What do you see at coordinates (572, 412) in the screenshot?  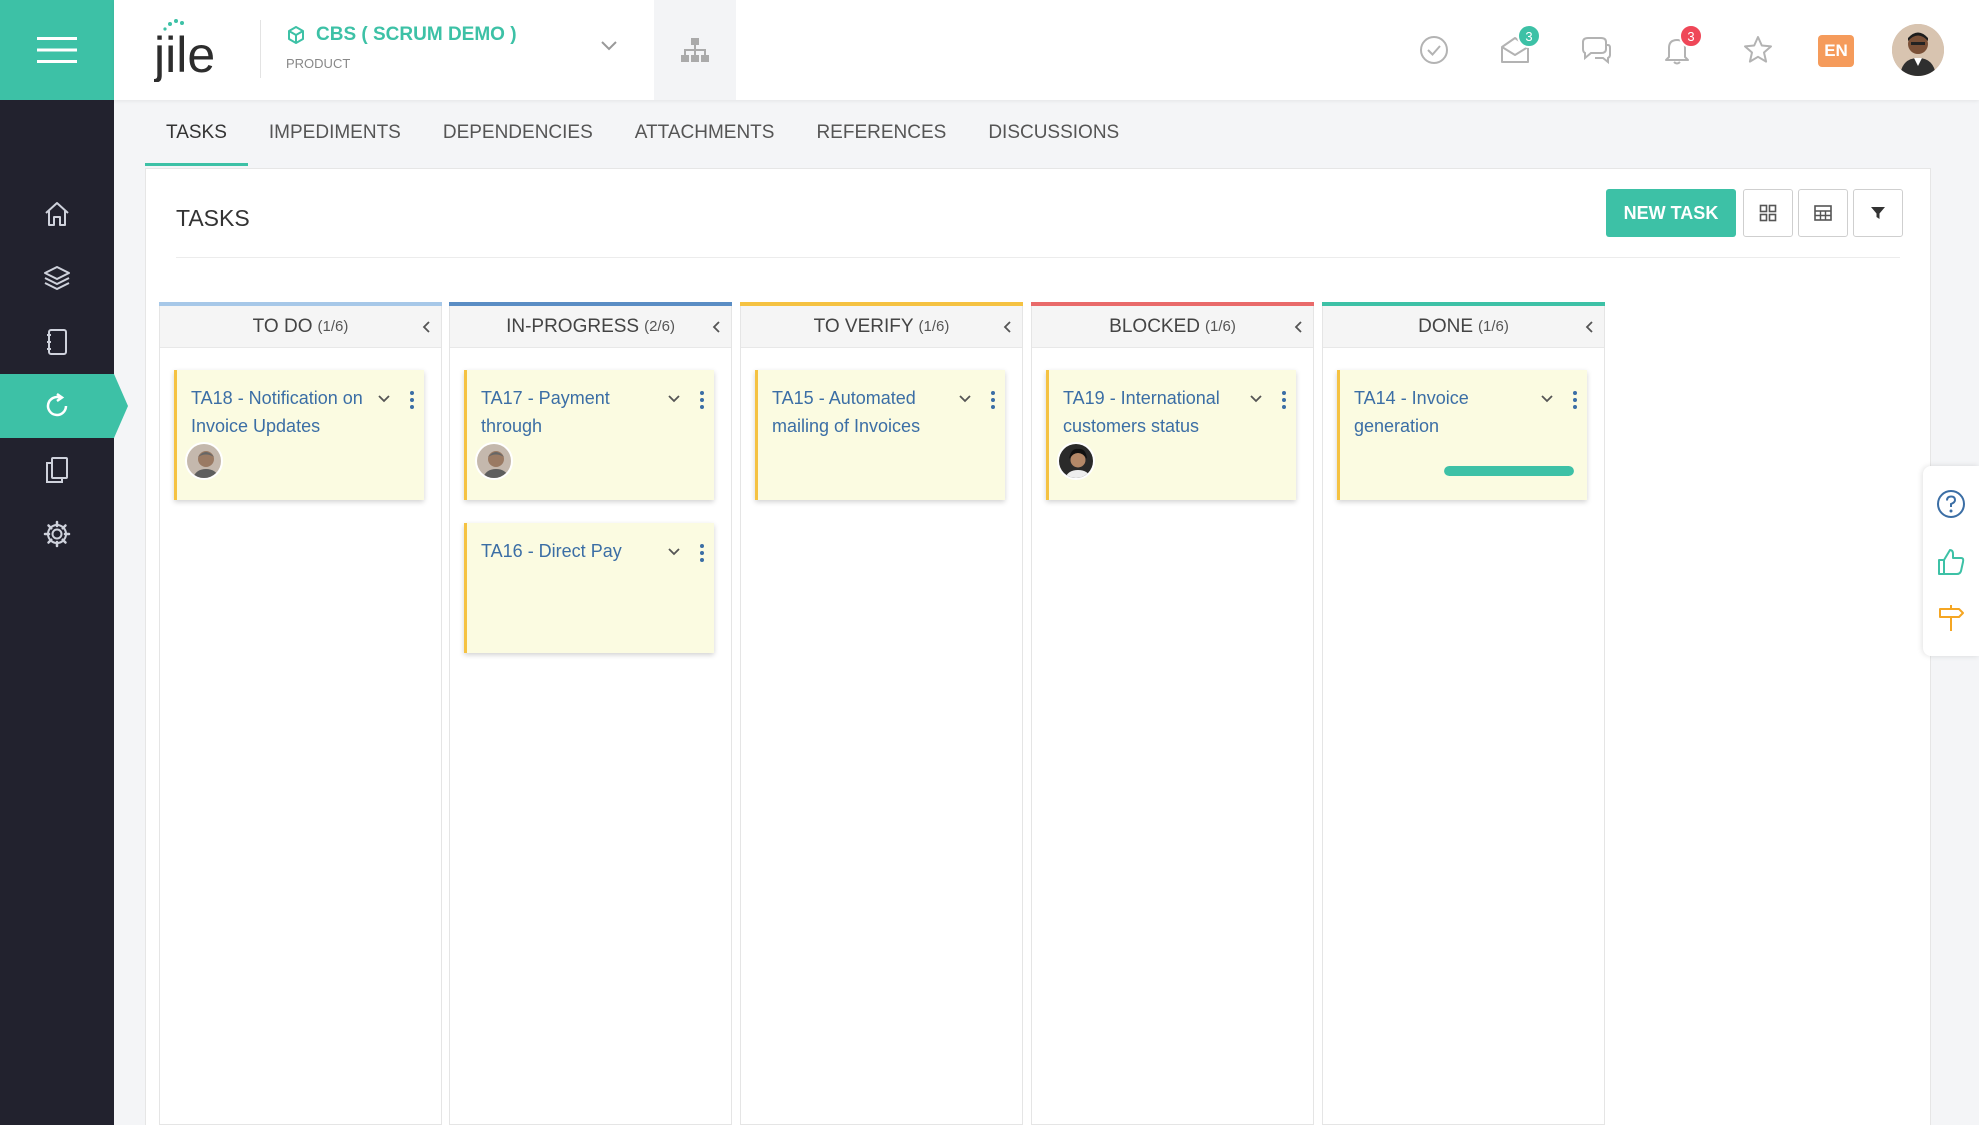 I see `task-card-title: TA17 - Payment through` at bounding box center [572, 412].